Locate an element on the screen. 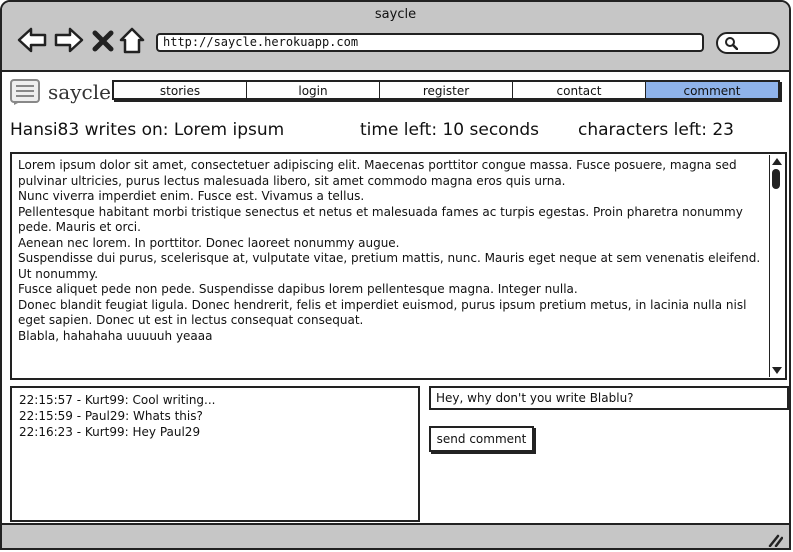  main-nav: stories login register contact comment is located at coordinates (446, 90).